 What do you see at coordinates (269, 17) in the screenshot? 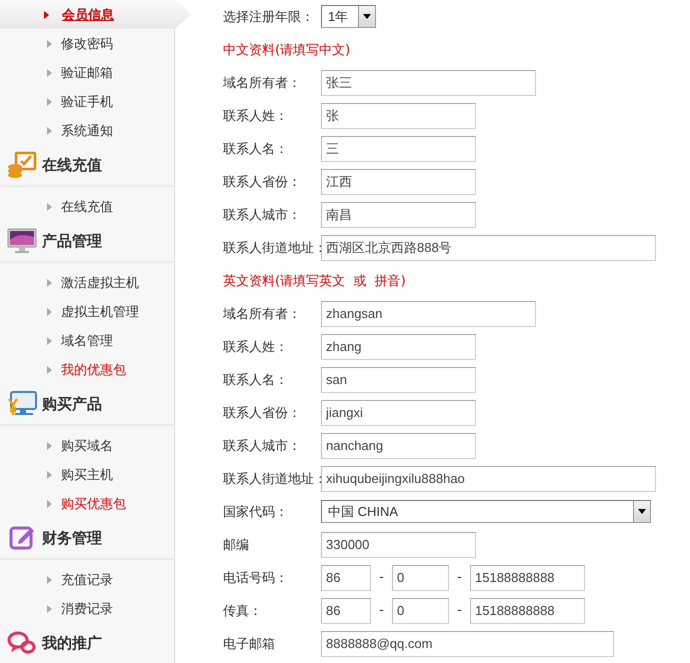
I see `field-label: 选择注册年限：` at bounding box center [269, 17].